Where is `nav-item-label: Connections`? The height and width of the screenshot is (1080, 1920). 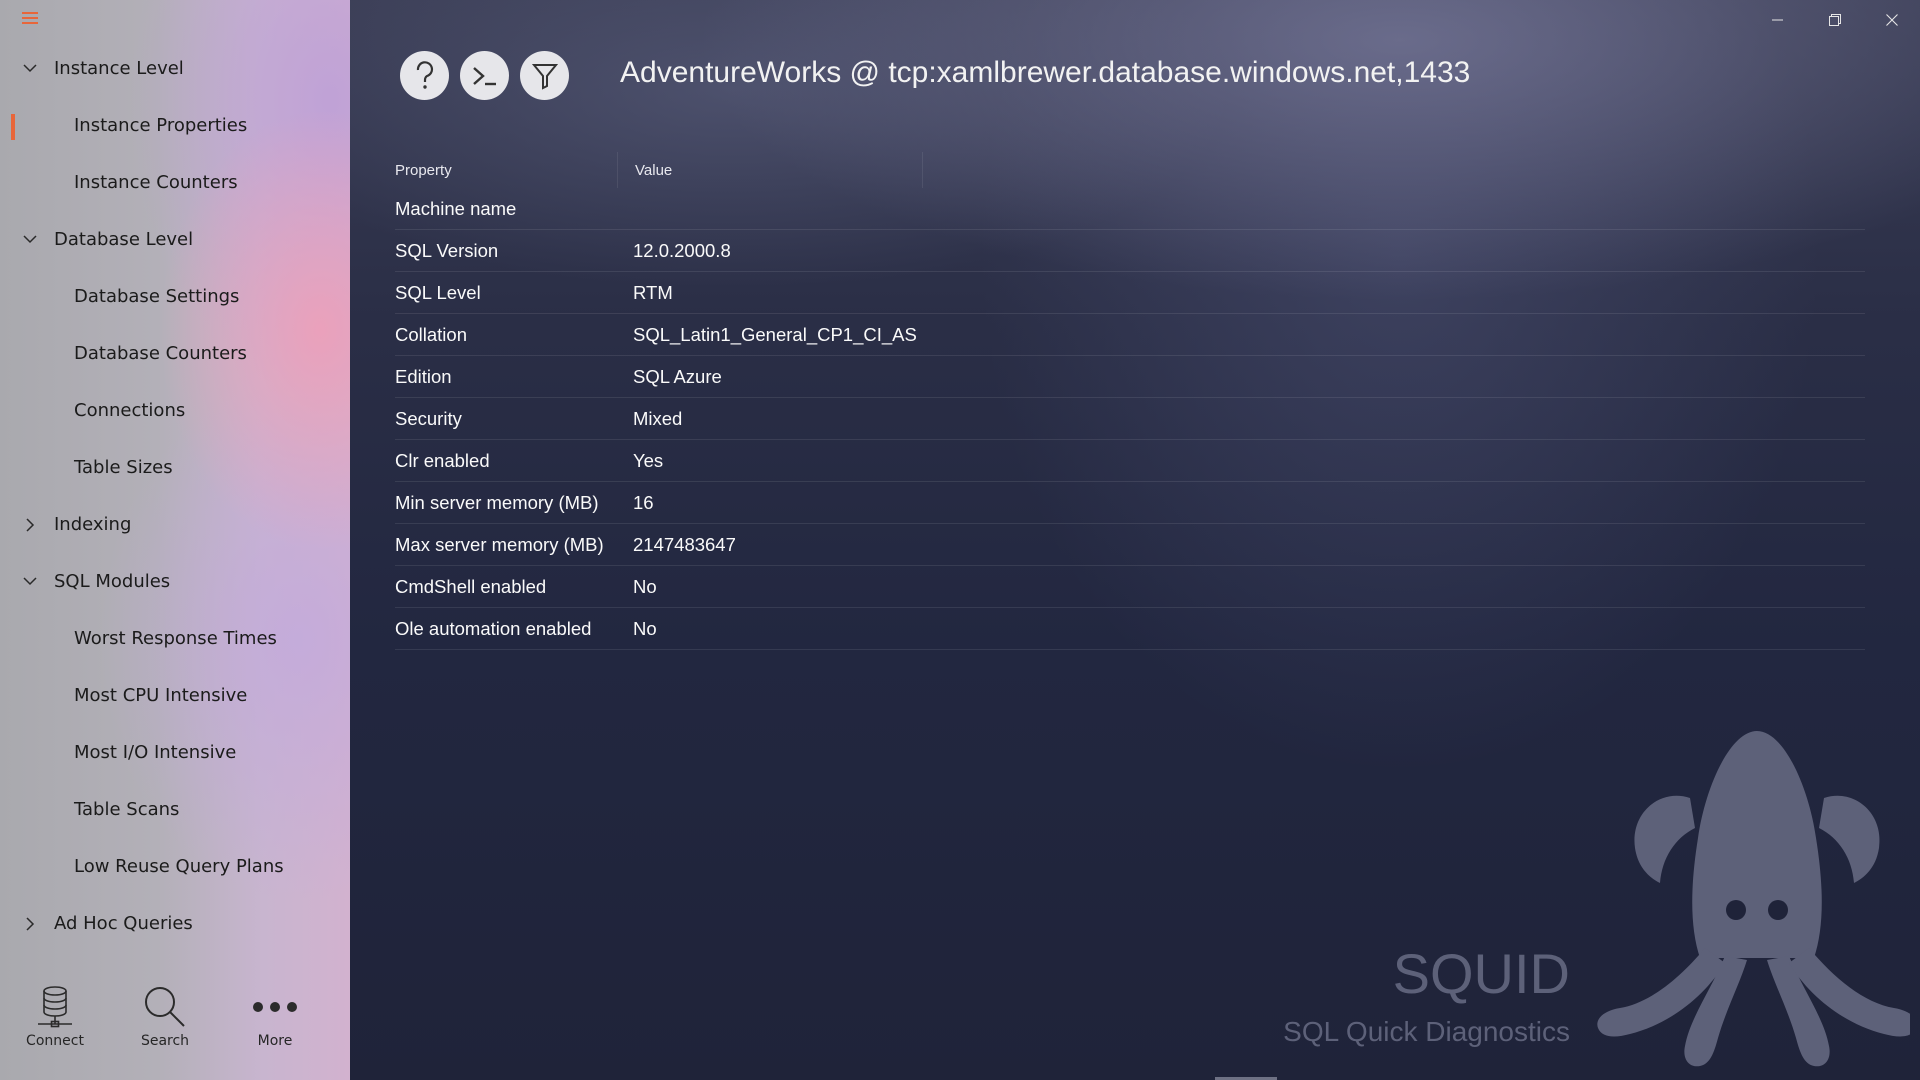 nav-item-label: Connections is located at coordinates (130, 410).